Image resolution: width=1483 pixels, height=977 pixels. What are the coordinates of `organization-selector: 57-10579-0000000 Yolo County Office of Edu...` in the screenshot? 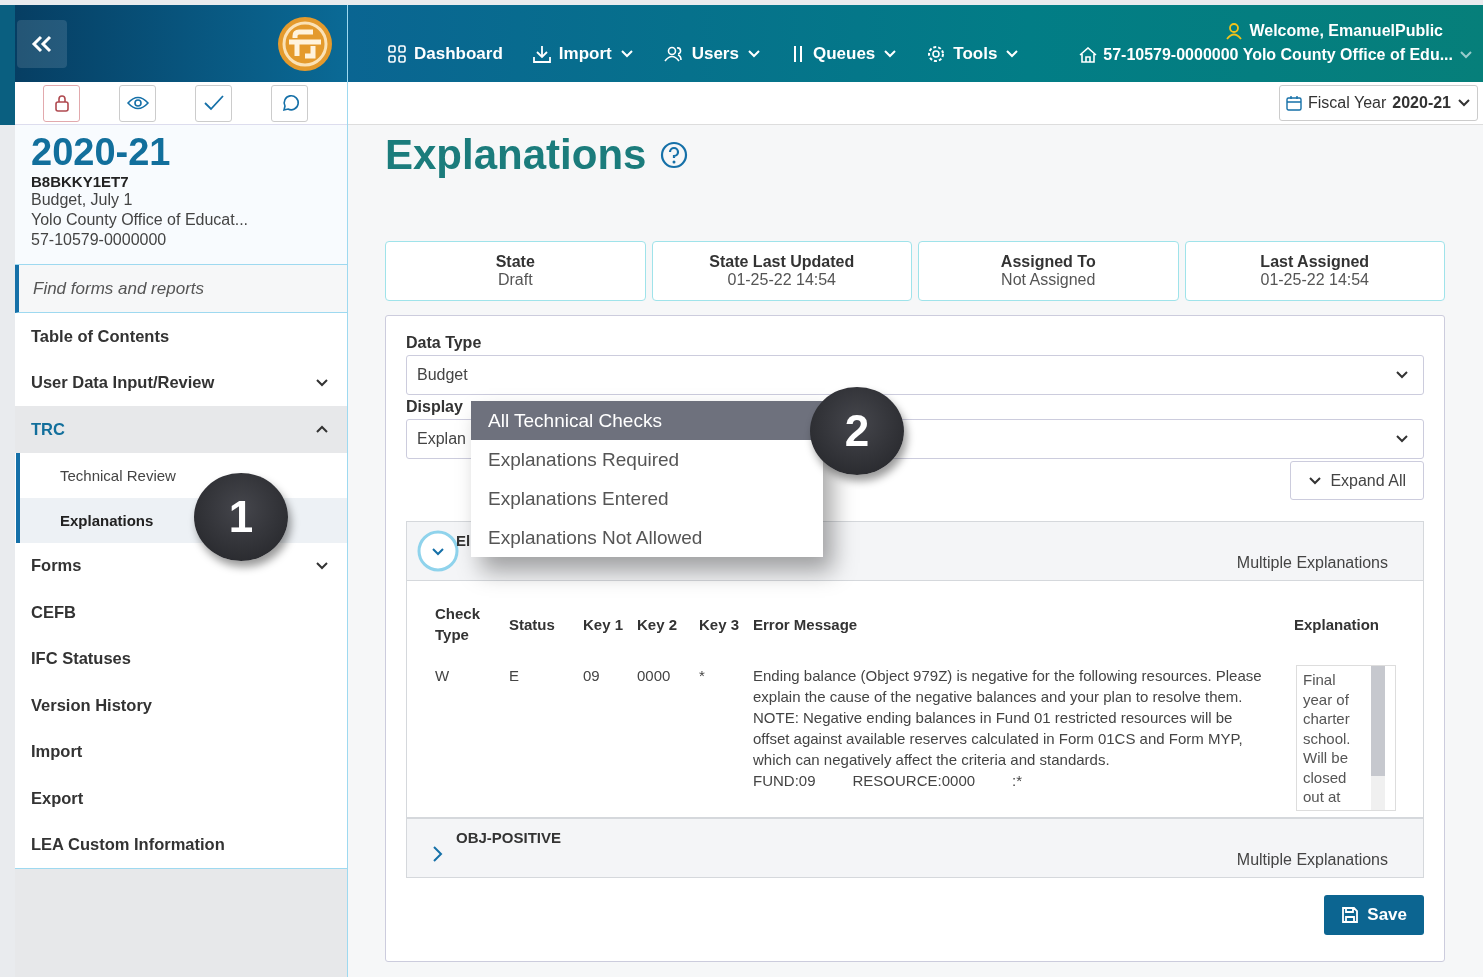 It's located at (1276, 55).